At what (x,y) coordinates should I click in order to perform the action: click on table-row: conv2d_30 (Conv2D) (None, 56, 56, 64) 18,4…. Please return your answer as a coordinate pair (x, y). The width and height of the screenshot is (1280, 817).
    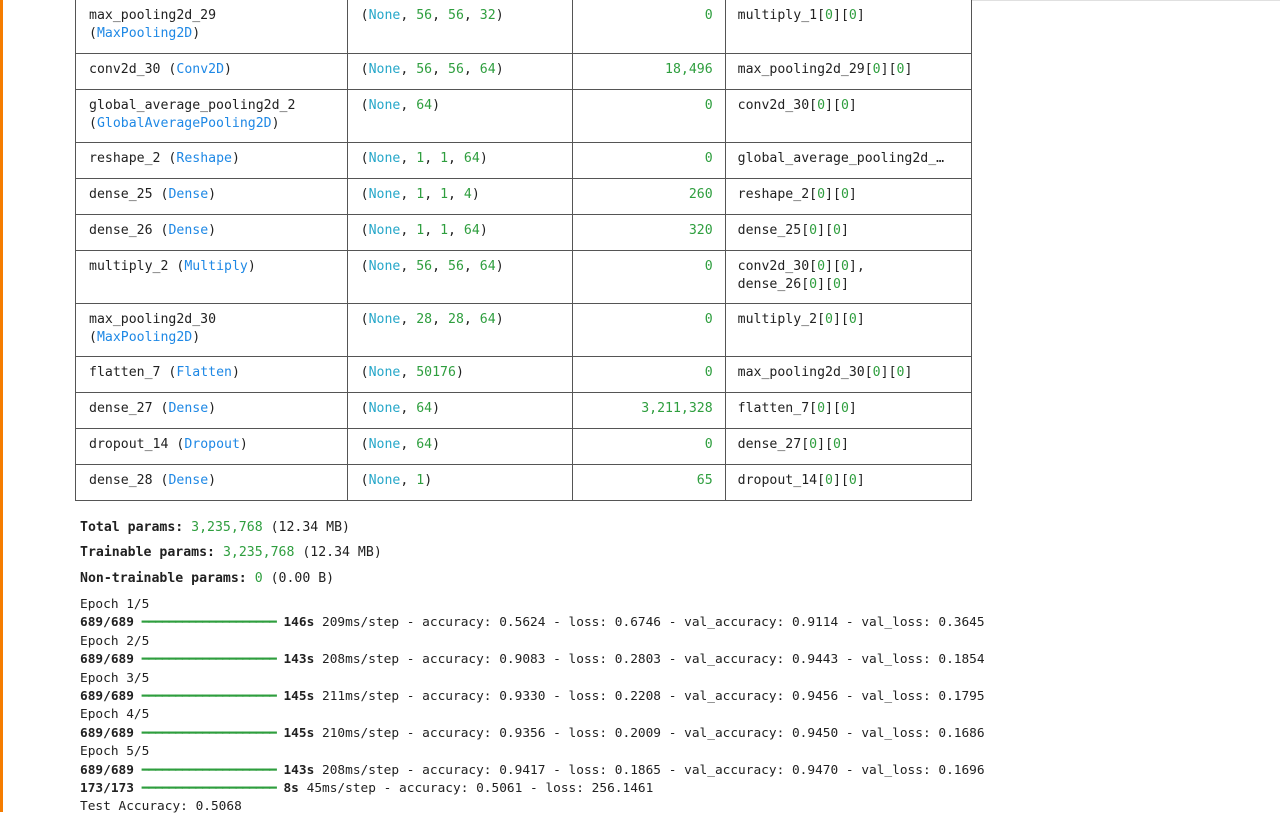
    Looking at the image, I should click on (524, 71).